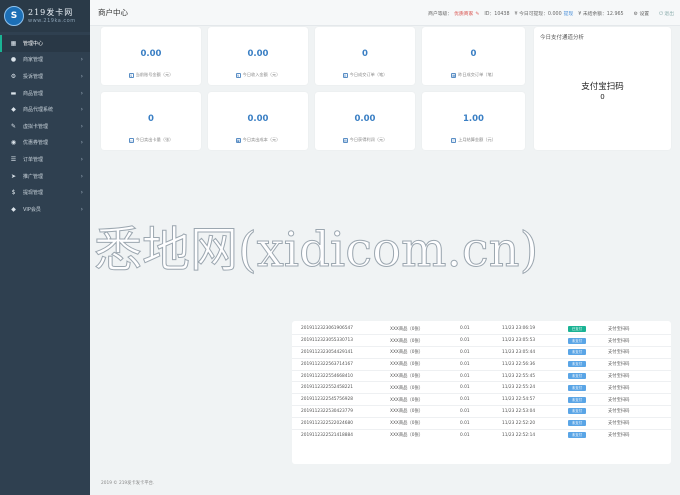  What do you see at coordinates (45, 176) in the screenshot?
I see `sidebar-item: ➤ 推广管理 ›` at bounding box center [45, 176].